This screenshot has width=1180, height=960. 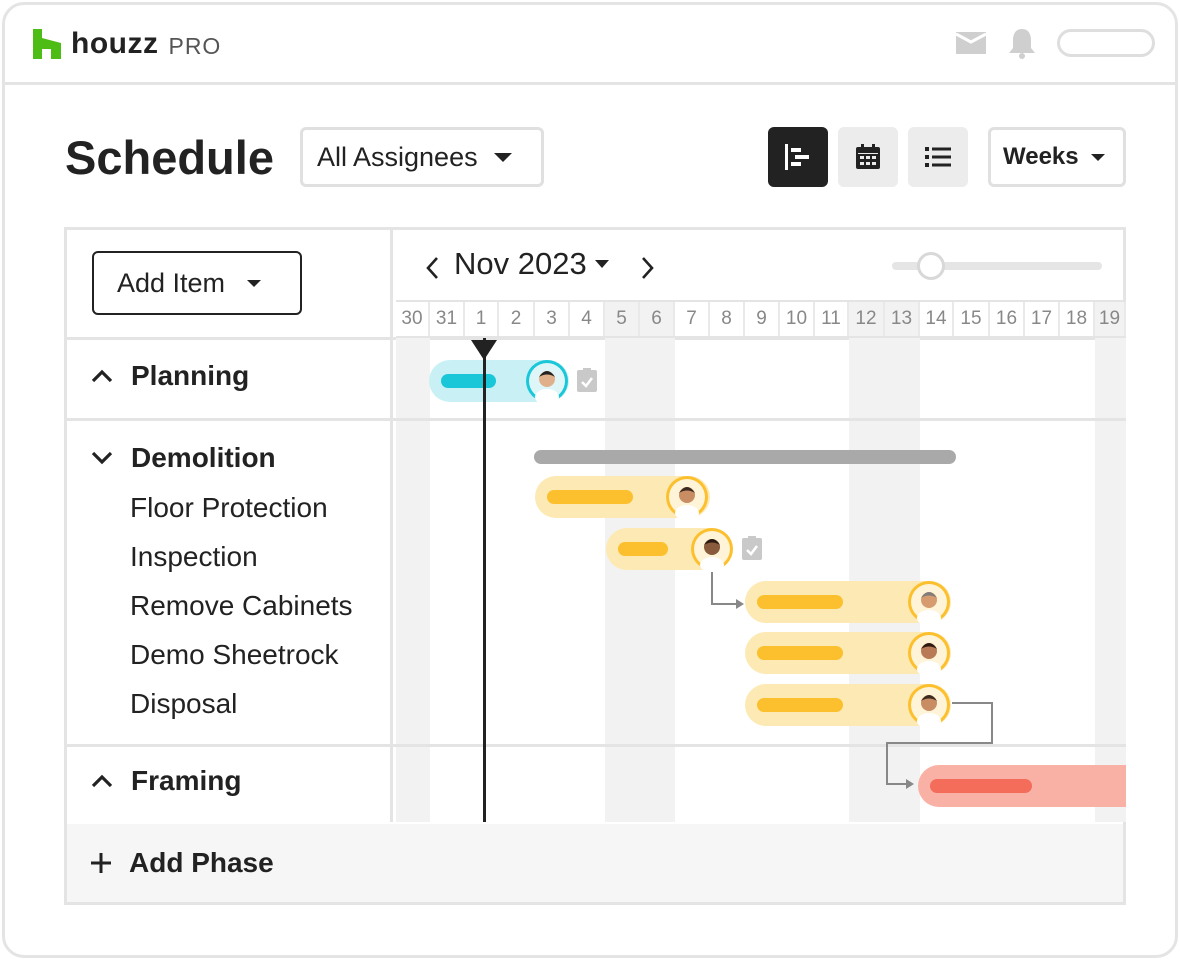 What do you see at coordinates (647, 268) in the screenshot?
I see `chevron-right-icon` at bounding box center [647, 268].